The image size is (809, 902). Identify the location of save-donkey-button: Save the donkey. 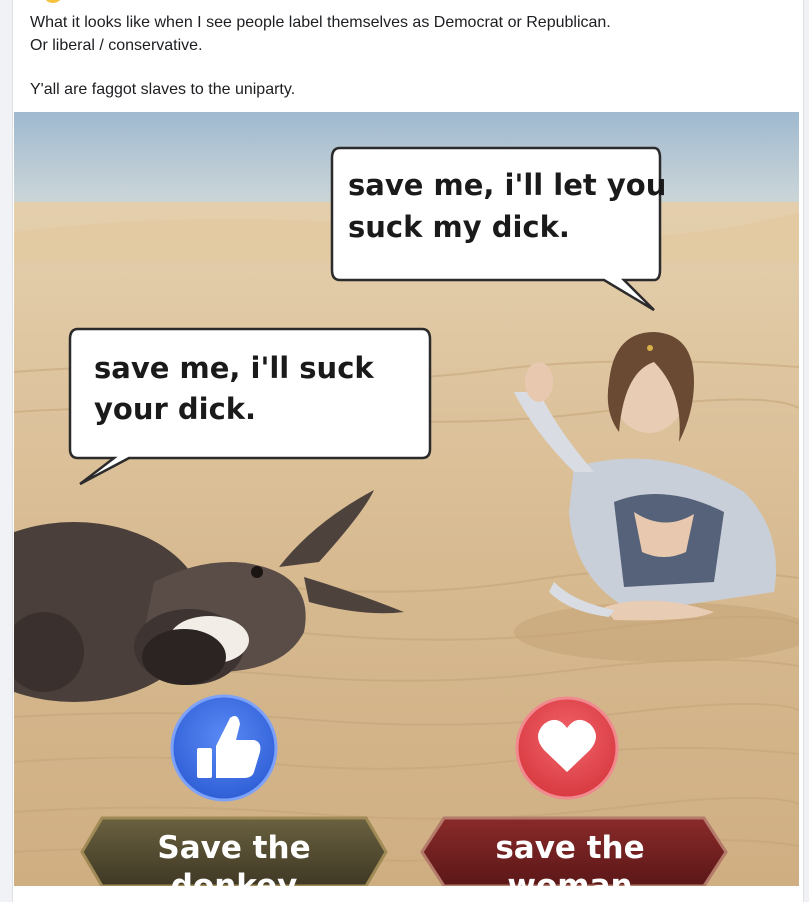
(234, 851).